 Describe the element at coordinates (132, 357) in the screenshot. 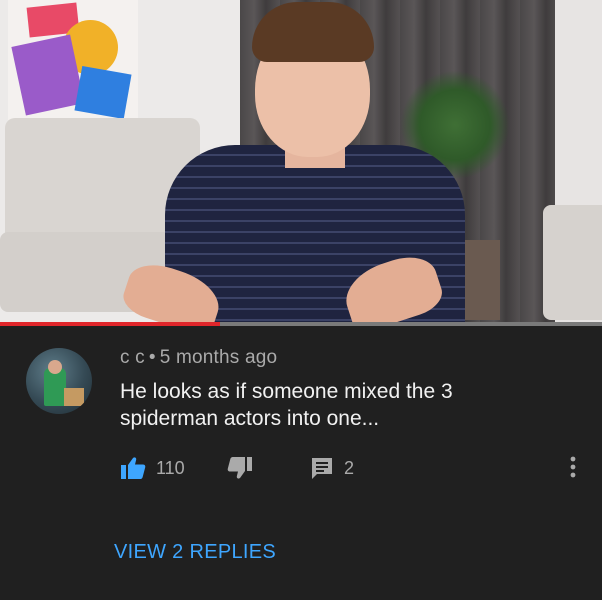

I see `comment-author: c c` at that location.